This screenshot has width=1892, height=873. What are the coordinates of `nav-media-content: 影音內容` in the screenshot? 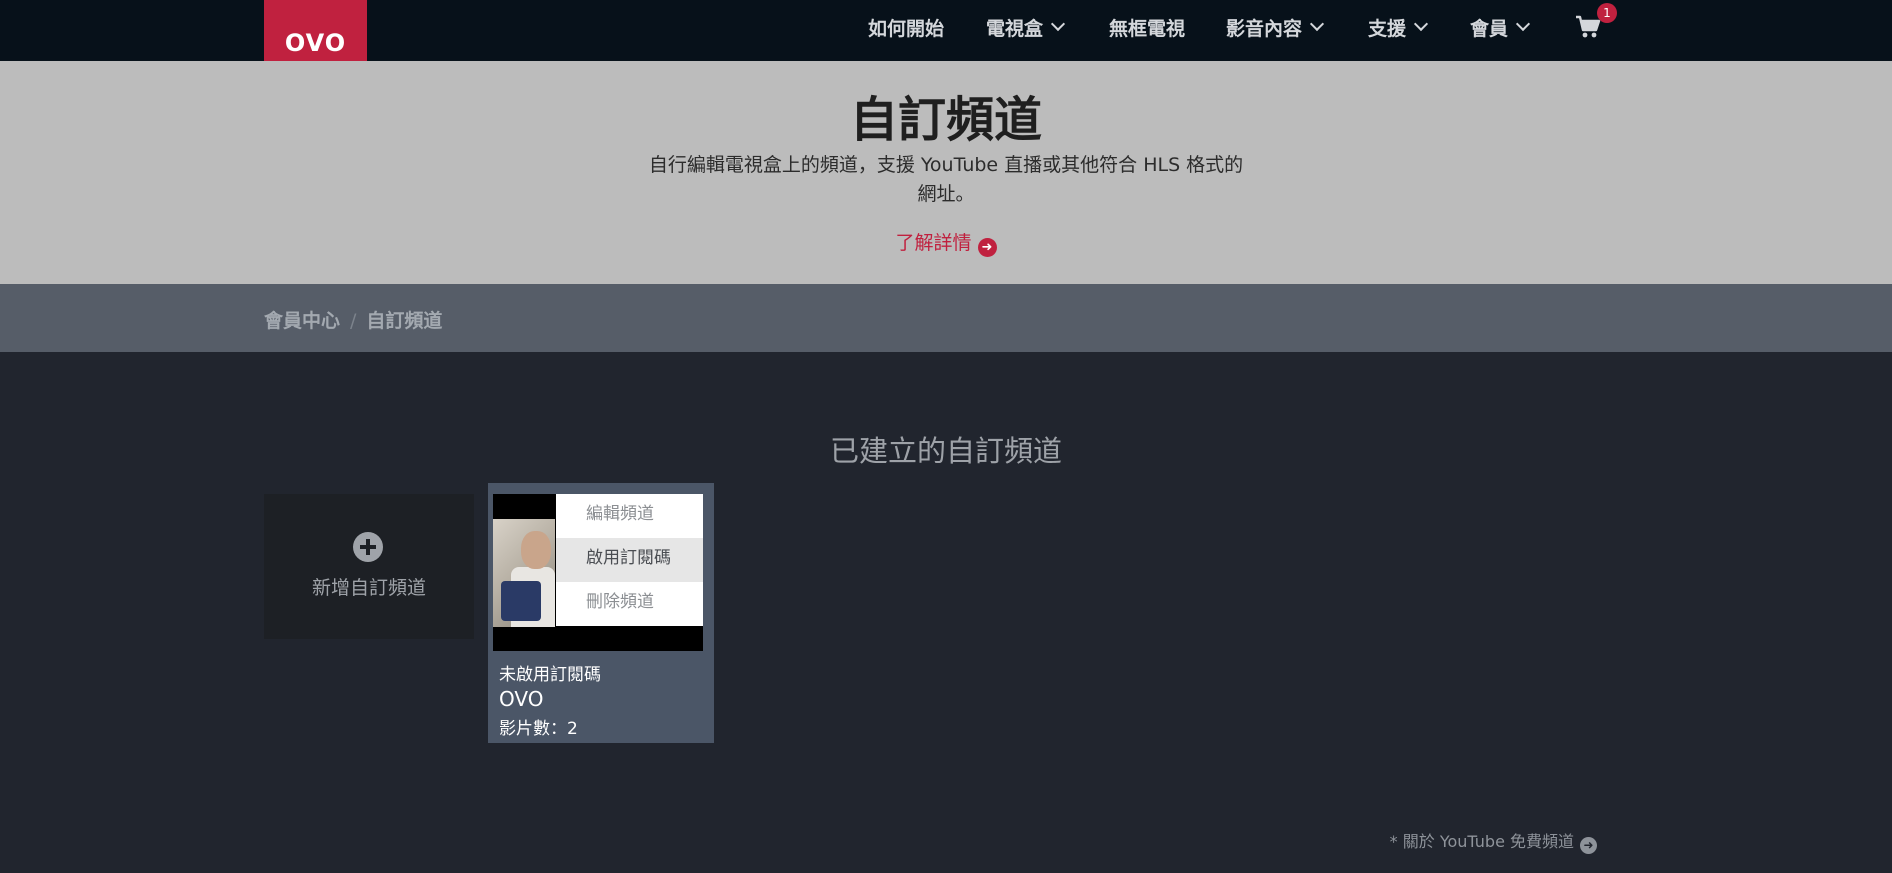 It's located at (1275, 27).